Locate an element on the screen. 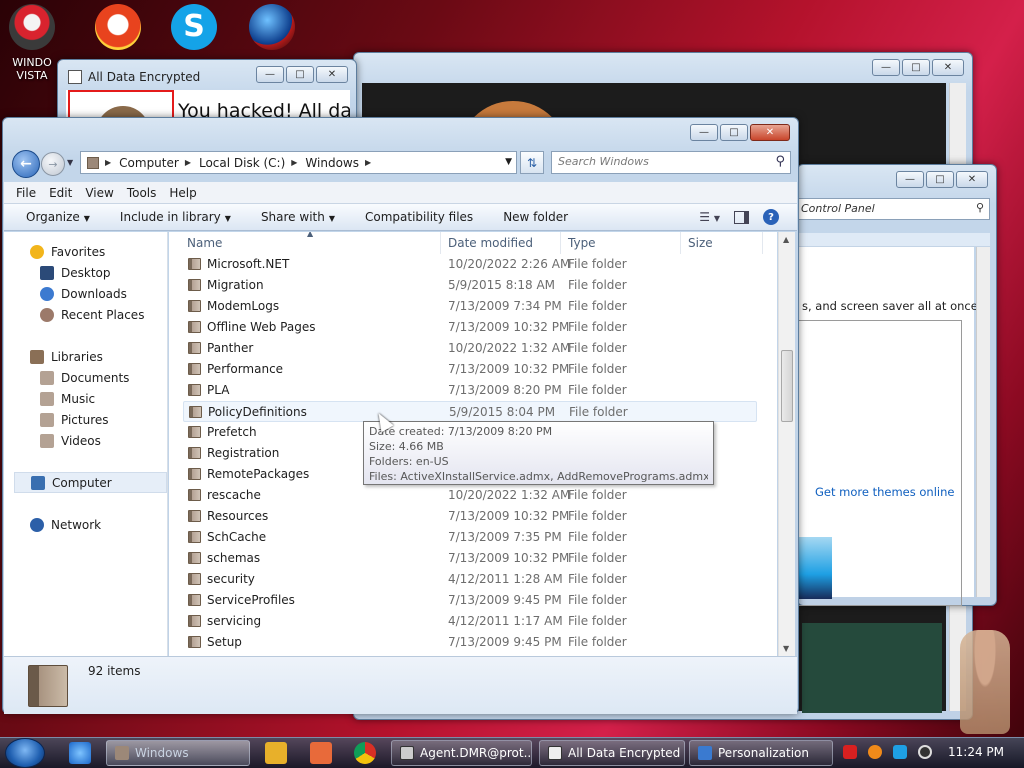 This screenshot has width=1024, height=768. menu-edit: Edit is located at coordinates (60, 193).